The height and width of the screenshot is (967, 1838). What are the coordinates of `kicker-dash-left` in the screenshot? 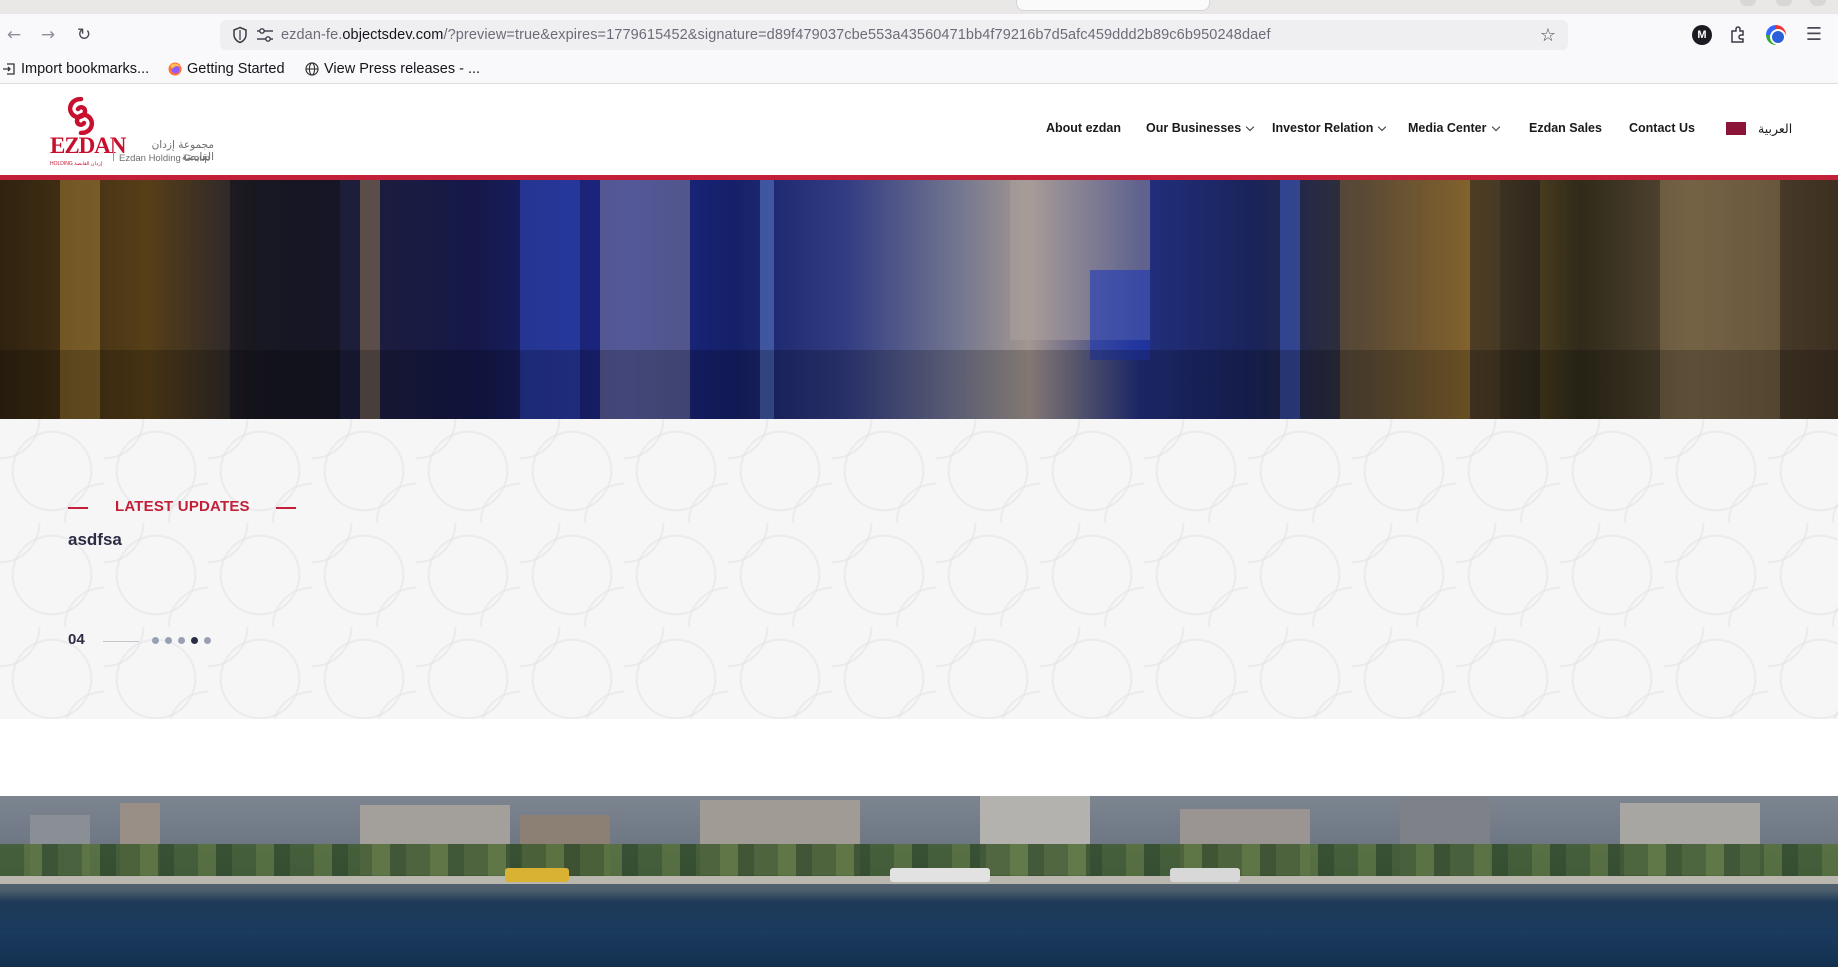 It's located at (78, 508).